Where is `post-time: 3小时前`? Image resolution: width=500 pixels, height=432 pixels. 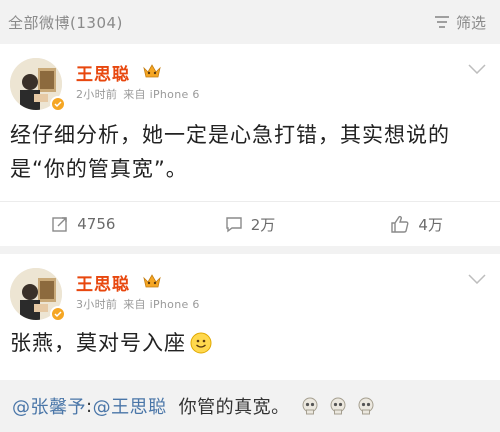
post-time: 3小时前 is located at coordinates (97, 304).